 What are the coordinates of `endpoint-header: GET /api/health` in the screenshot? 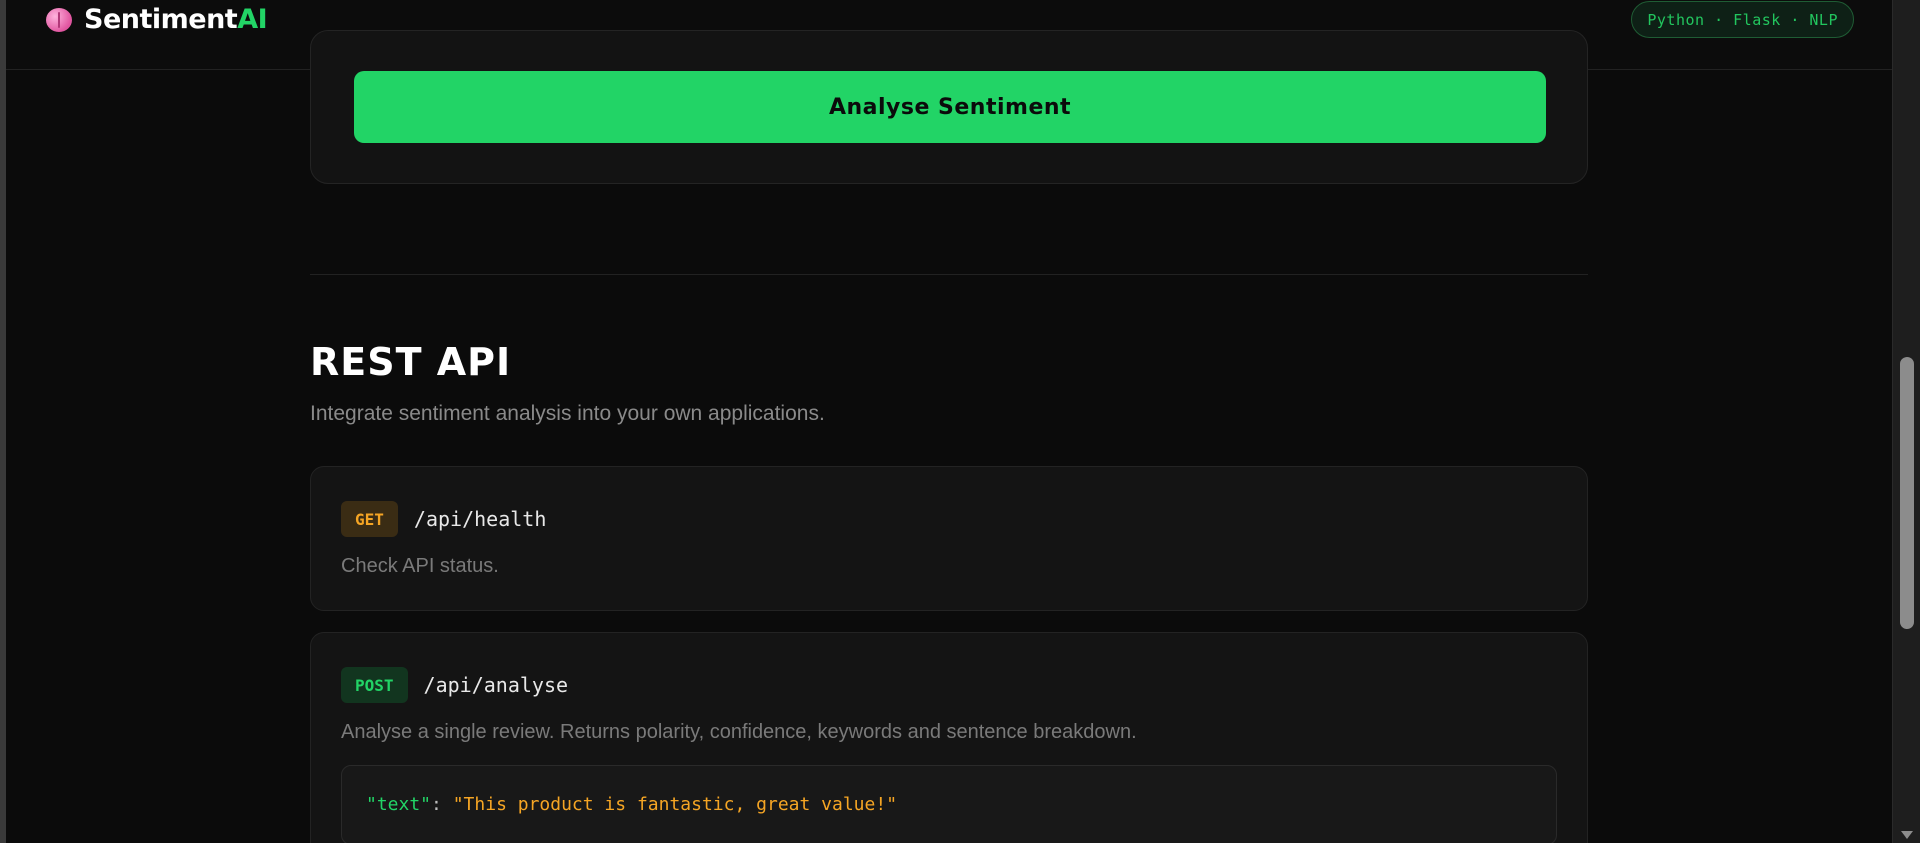 It's located at (443, 519).